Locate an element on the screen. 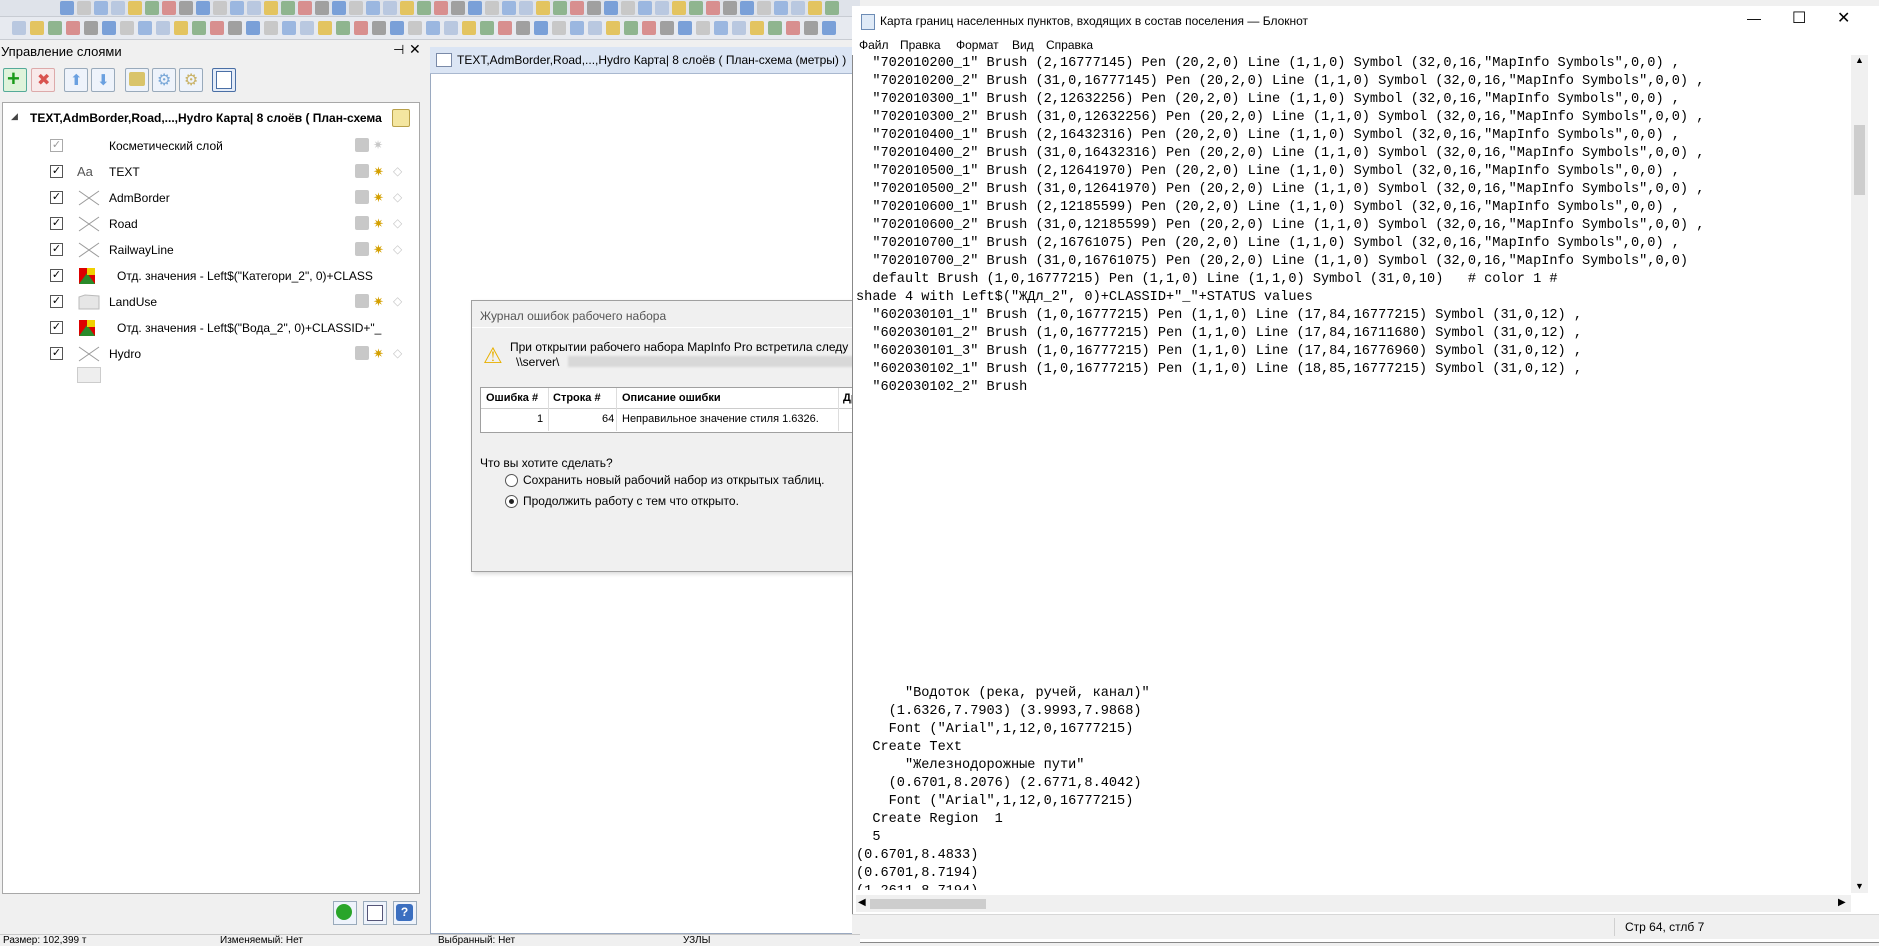 Image resolution: width=1879 pixels, height=946 pixels. radio-button is located at coordinates (511, 480).